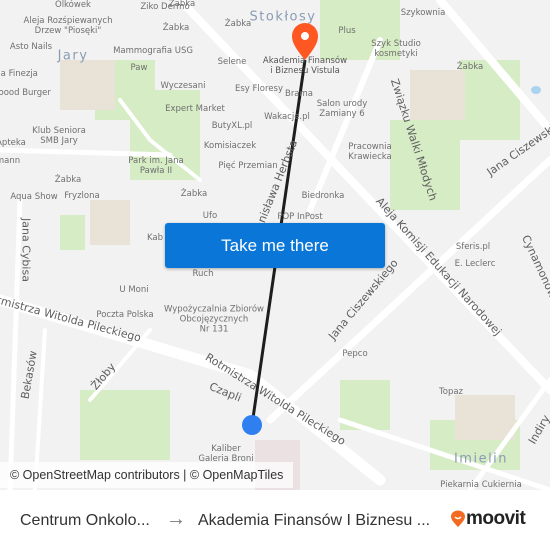 The height and width of the screenshot is (550, 550). I want to click on poi-label: Asto Nails, so click(31, 47).